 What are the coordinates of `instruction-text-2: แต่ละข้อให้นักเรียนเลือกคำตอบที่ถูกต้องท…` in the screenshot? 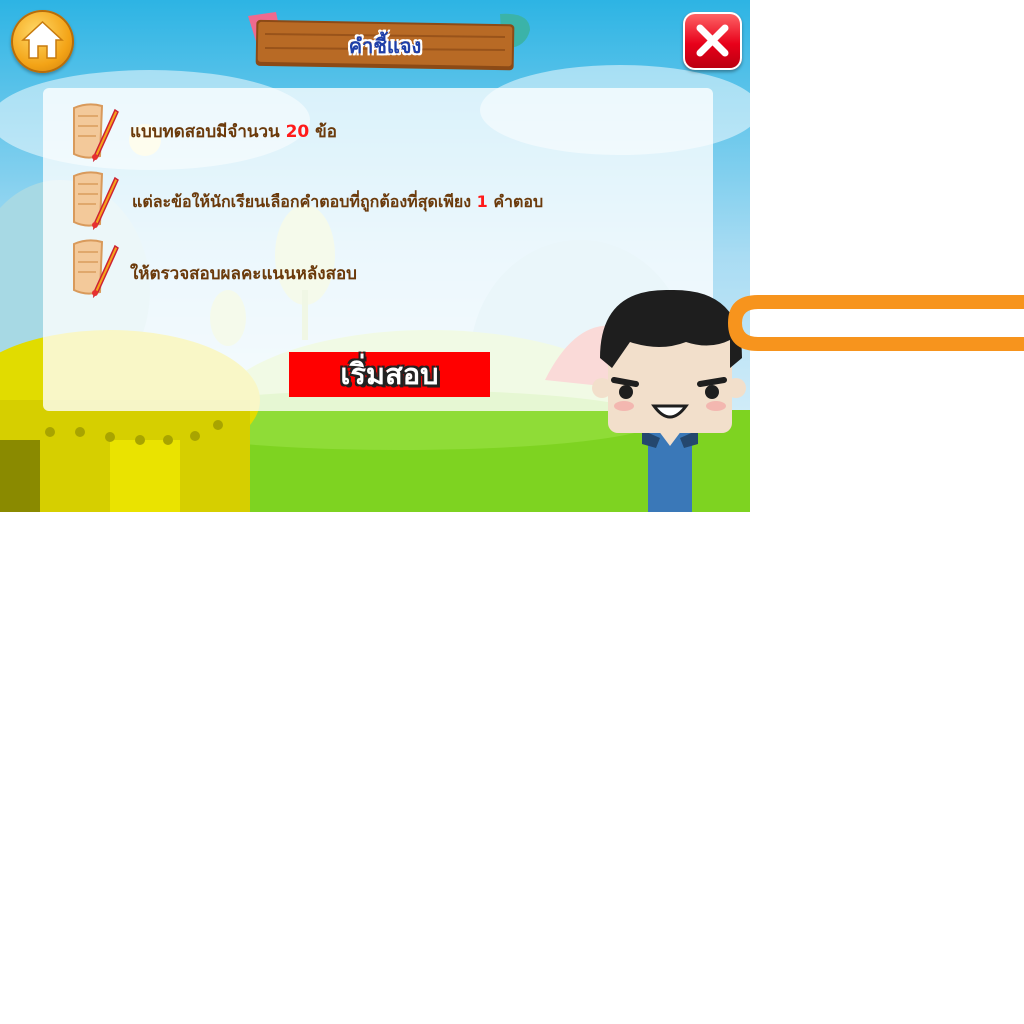 It's located at (338, 201).